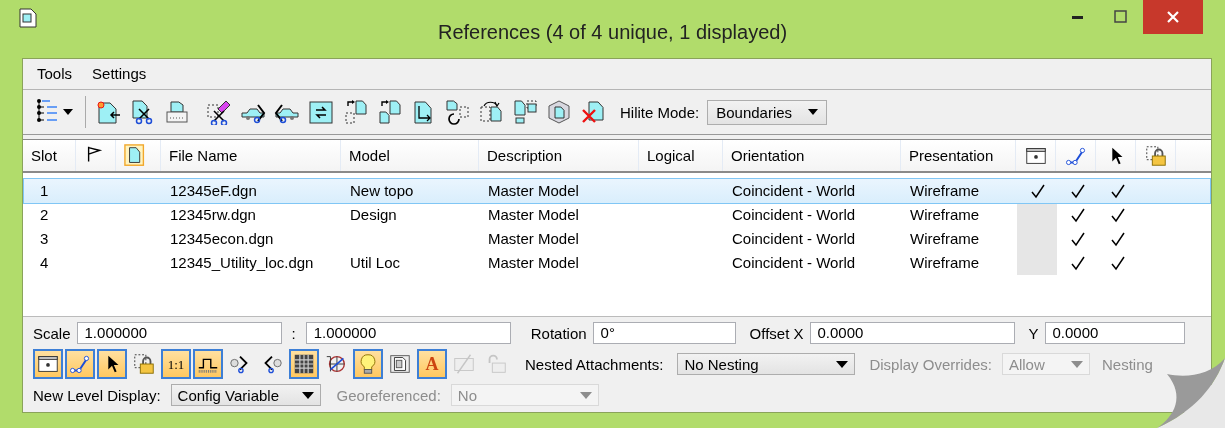 Image resolution: width=1225 pixels, height=428 pixels. What do you see at coordinates (930, 364) in the screenshot?
I see `display-overrides-label: Display Overrides:` at bounding box center [930, 364].